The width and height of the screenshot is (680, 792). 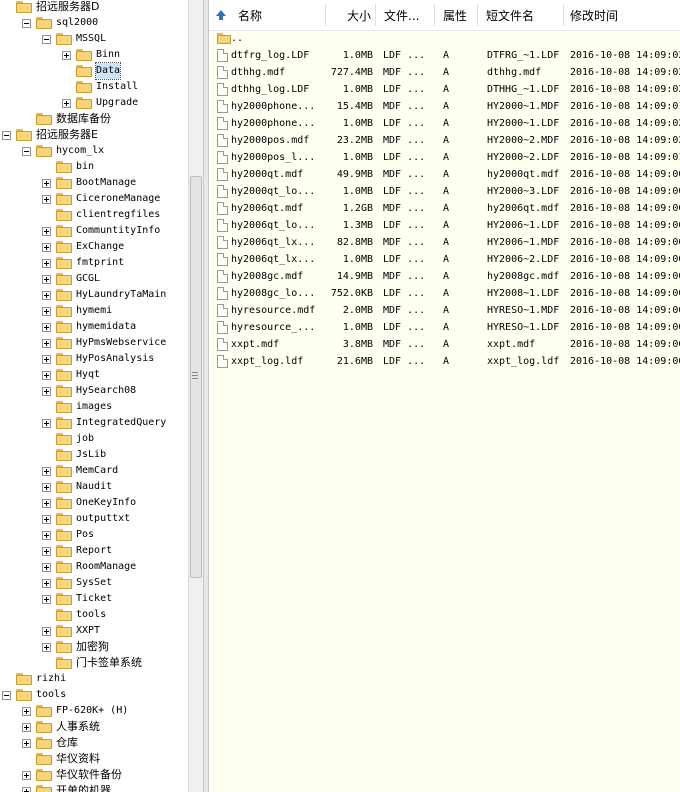 I want to click on tree-node: Install, so click(x=94, y=87).